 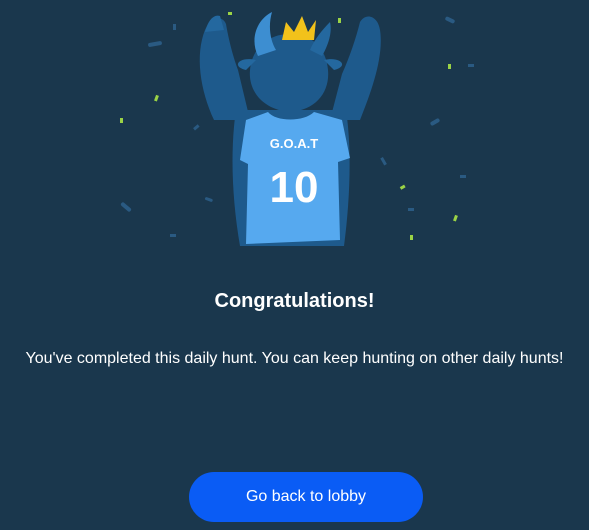 I want to click on jersey-text: G.O.A.T, so click(x=294, y=143).